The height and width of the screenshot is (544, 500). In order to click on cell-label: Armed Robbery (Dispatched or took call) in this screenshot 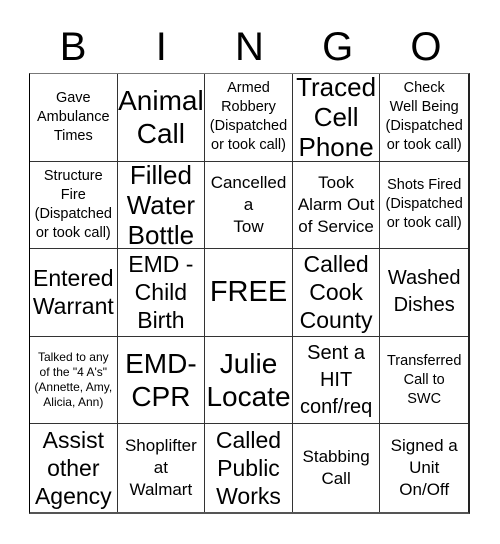, I will do `click(248, 117)`.